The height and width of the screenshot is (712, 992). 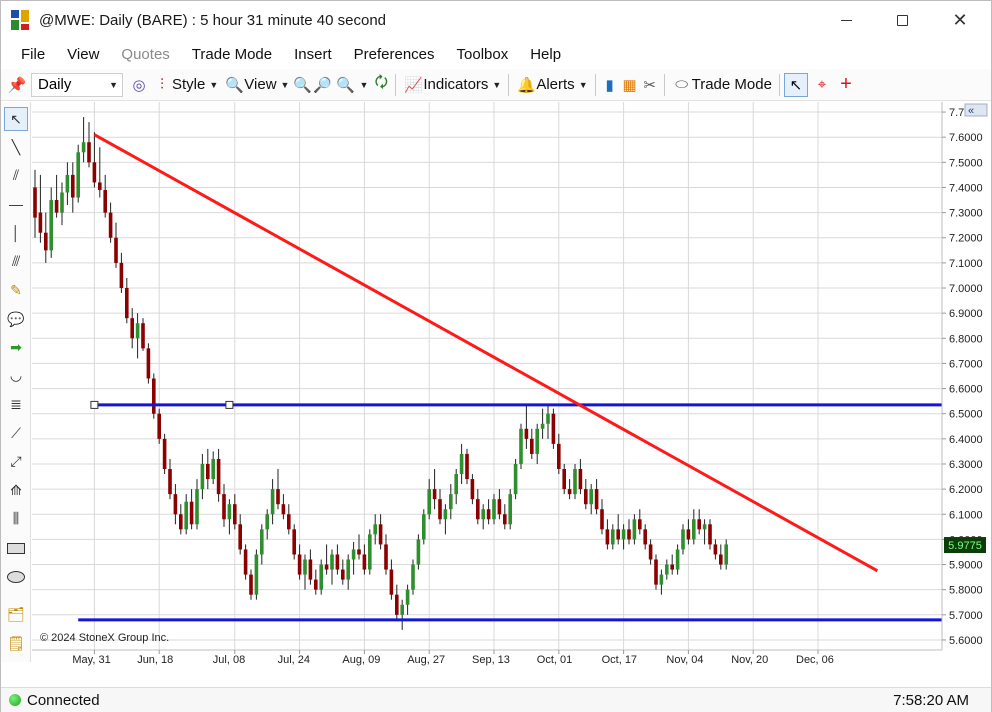 What do you see at coordinates (822, 85) in the screenshot?
I see `crosshair-cursor-icon: ⌖` at bounding box center [822, 85].